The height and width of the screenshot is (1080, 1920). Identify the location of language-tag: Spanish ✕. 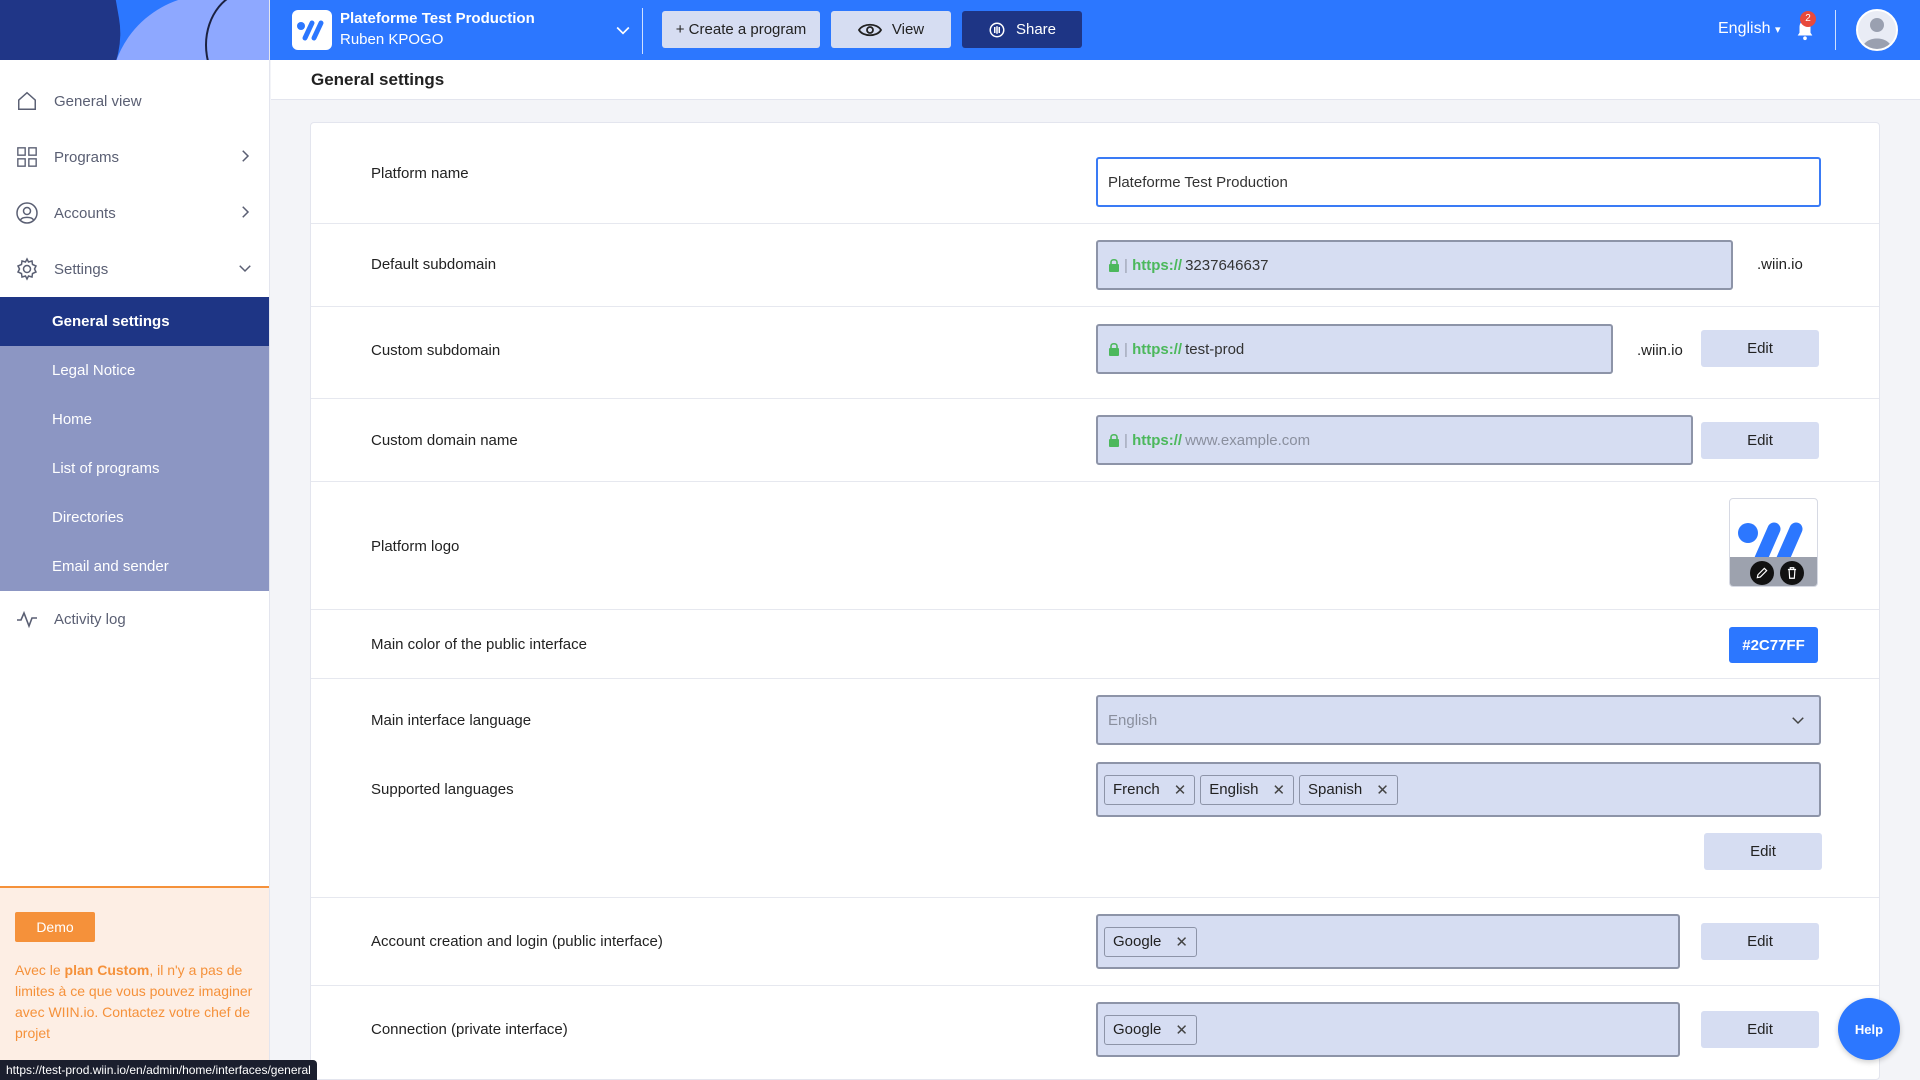
(1348, 789).